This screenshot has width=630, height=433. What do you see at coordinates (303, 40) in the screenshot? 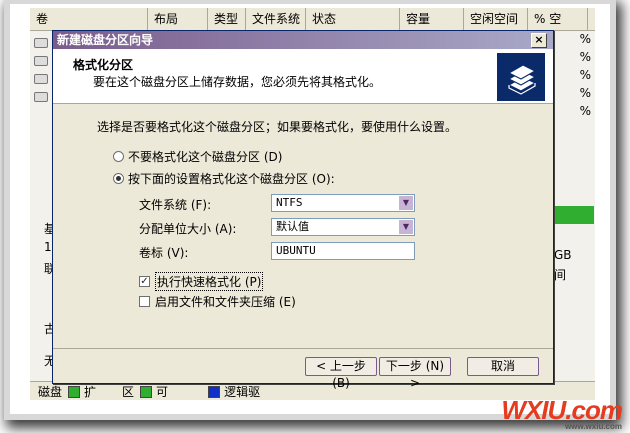
I see `dialog-titlebar: 新建磁盘分区向导 ×` at bounding box center [303, 40].